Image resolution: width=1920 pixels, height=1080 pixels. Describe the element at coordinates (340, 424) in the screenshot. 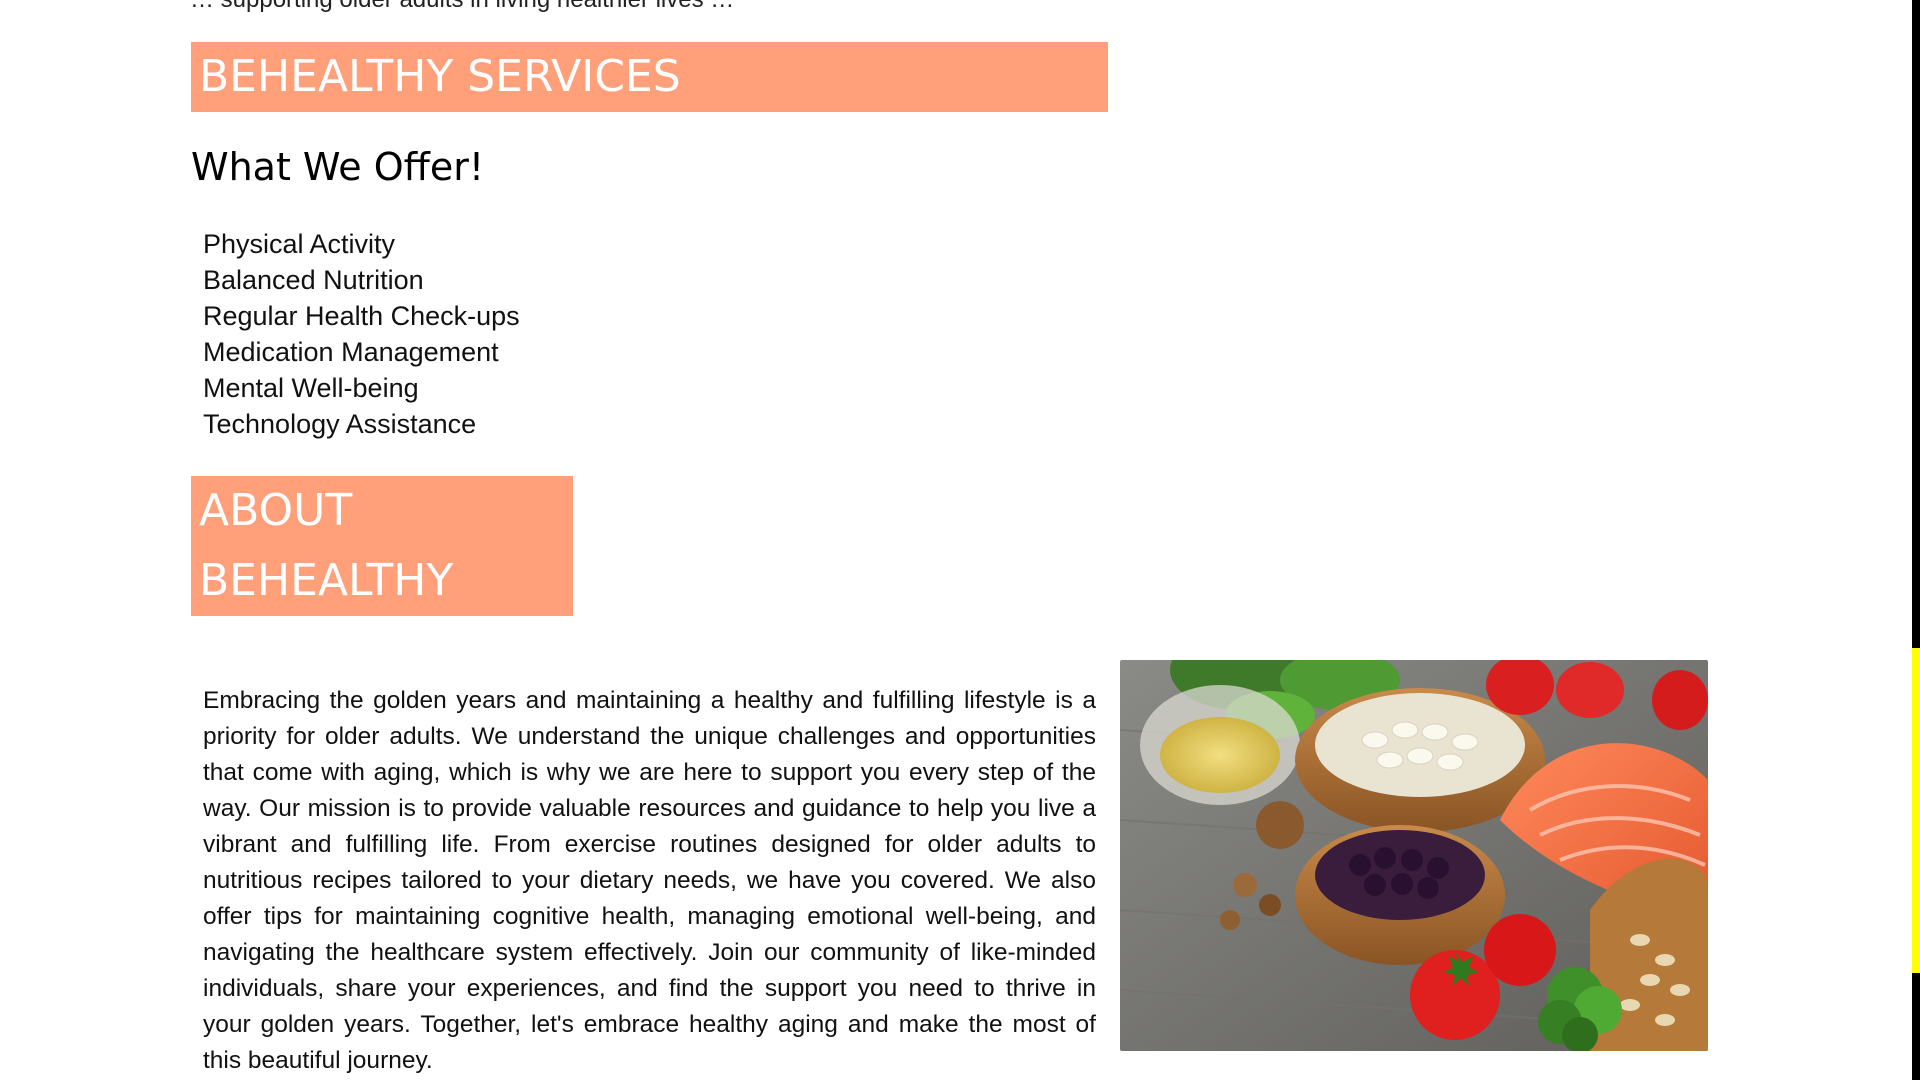

I see `service-item-technology-assistance: Technology Assistance` at that location.